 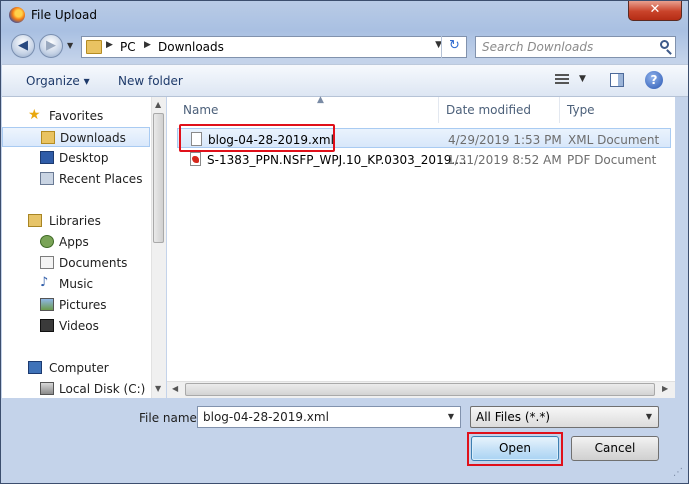 I want to click on column-header-date-modified: Date modified, so click(x=500, y=110).